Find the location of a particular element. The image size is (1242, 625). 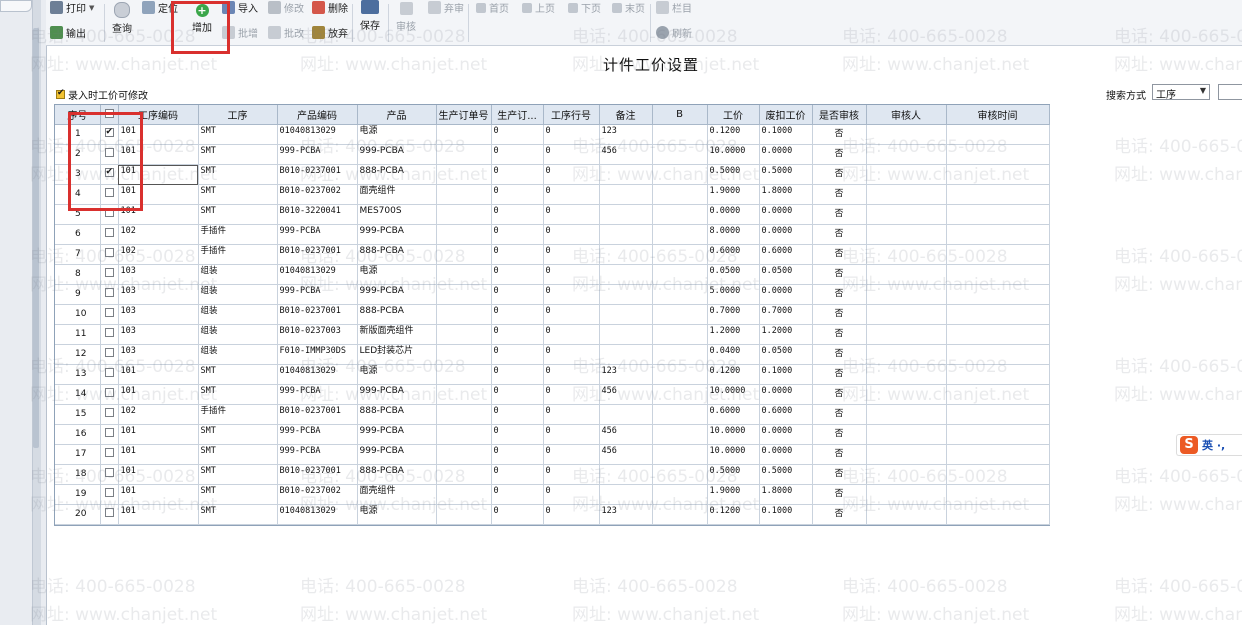

cell-price: 0.0000 is located at coordinates (733, 214).